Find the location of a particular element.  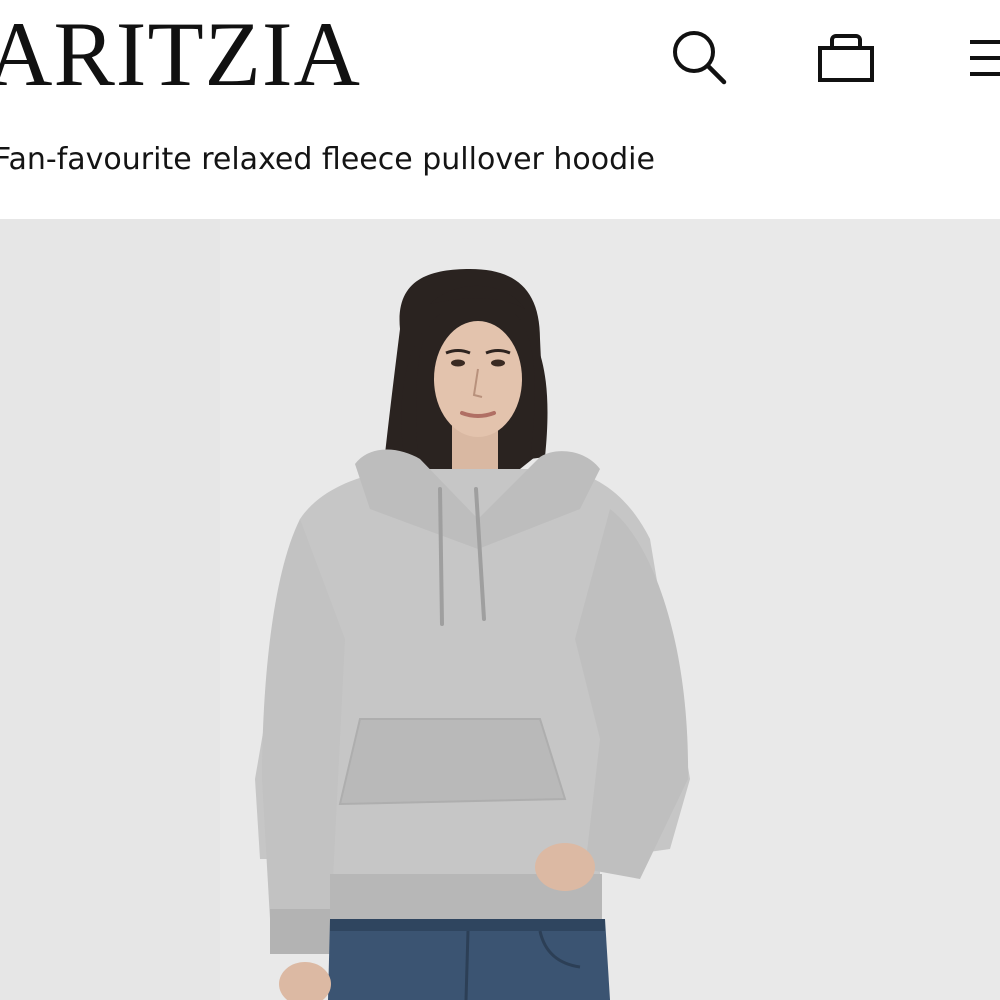

search-button is located at coordinates (698, 57).